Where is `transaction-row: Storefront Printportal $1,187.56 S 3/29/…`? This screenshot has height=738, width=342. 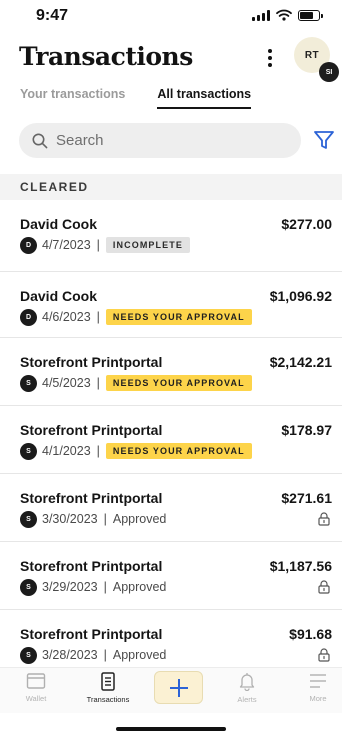 transaction-row: Storefront Printportal $1,187.56 S 3/29/… is located at coordinates (171, 576).